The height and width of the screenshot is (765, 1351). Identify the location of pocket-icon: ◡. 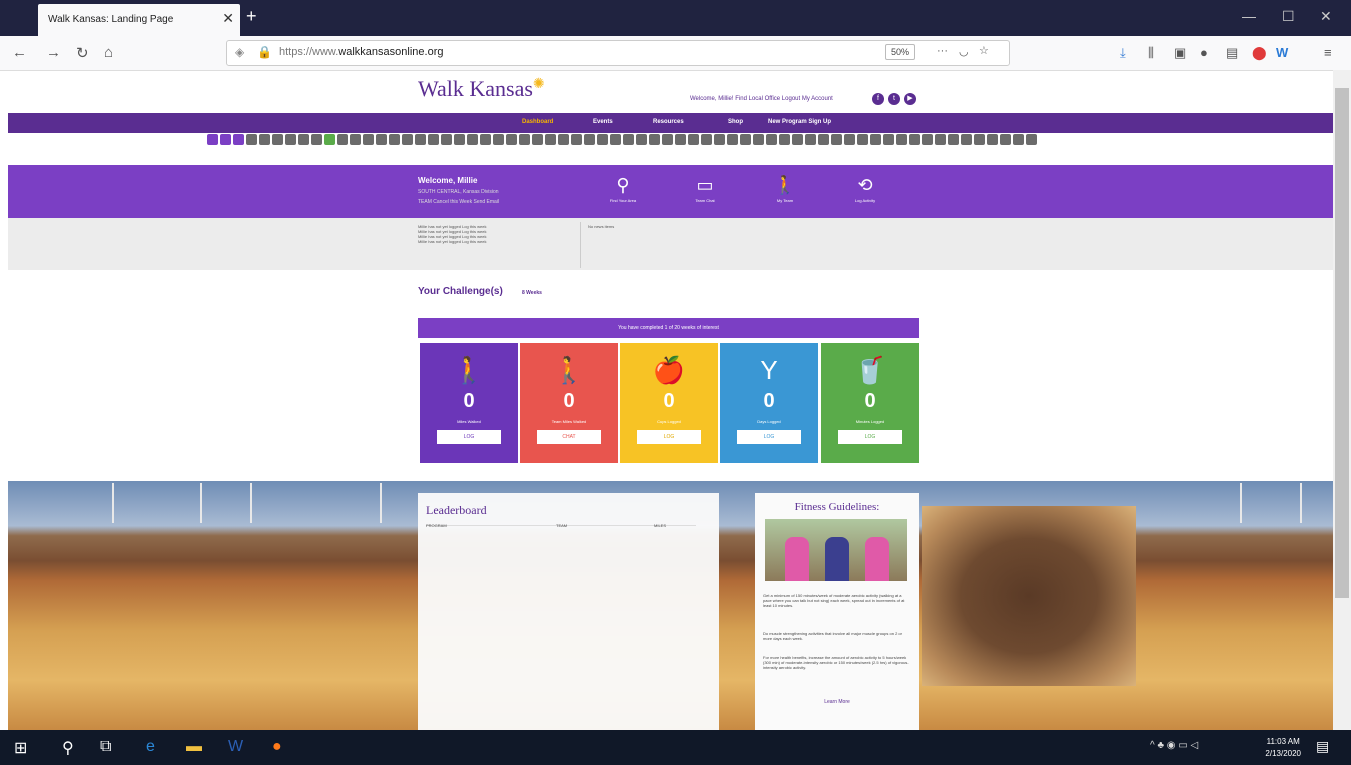
(964, 51).